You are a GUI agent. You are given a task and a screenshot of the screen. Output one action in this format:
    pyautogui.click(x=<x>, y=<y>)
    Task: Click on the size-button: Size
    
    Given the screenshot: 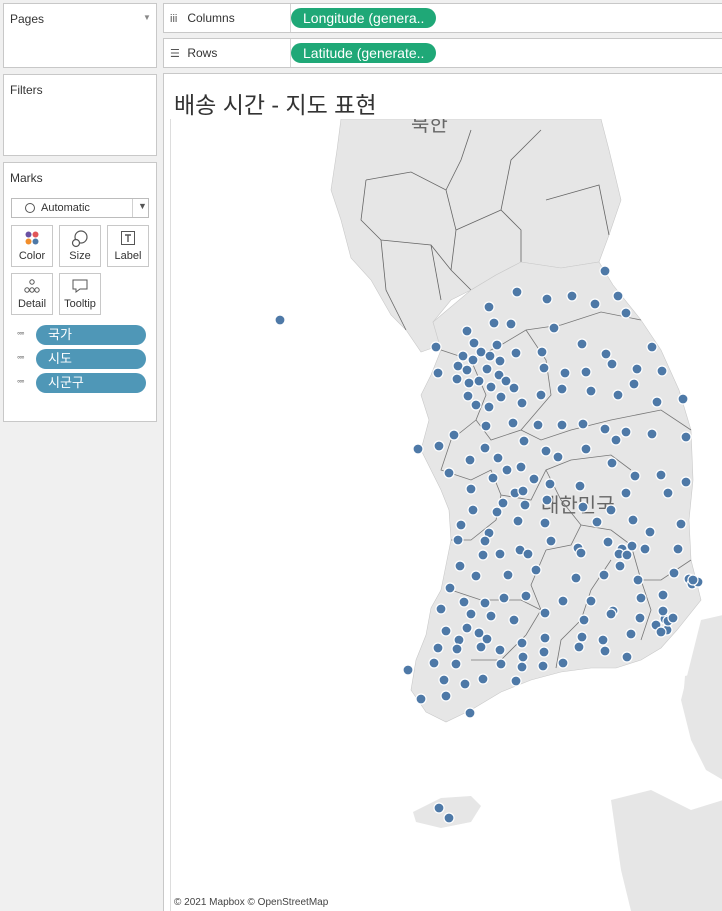 What is the action you would take?
    pyautogui.click(x=80, y=246)
    